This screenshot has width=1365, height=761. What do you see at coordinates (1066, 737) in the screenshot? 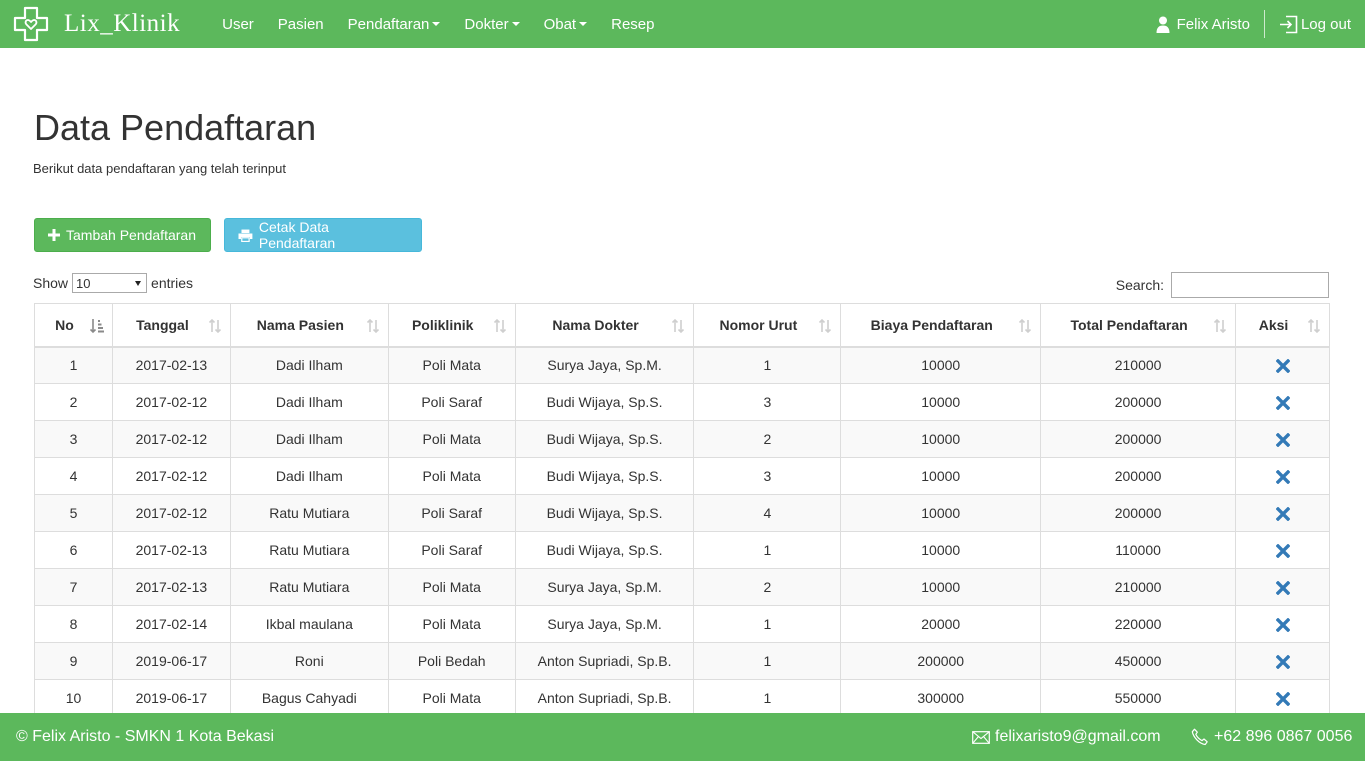
I see `footer-email: felixaristo9@gmail.com` at bounding box center [1066, 737].